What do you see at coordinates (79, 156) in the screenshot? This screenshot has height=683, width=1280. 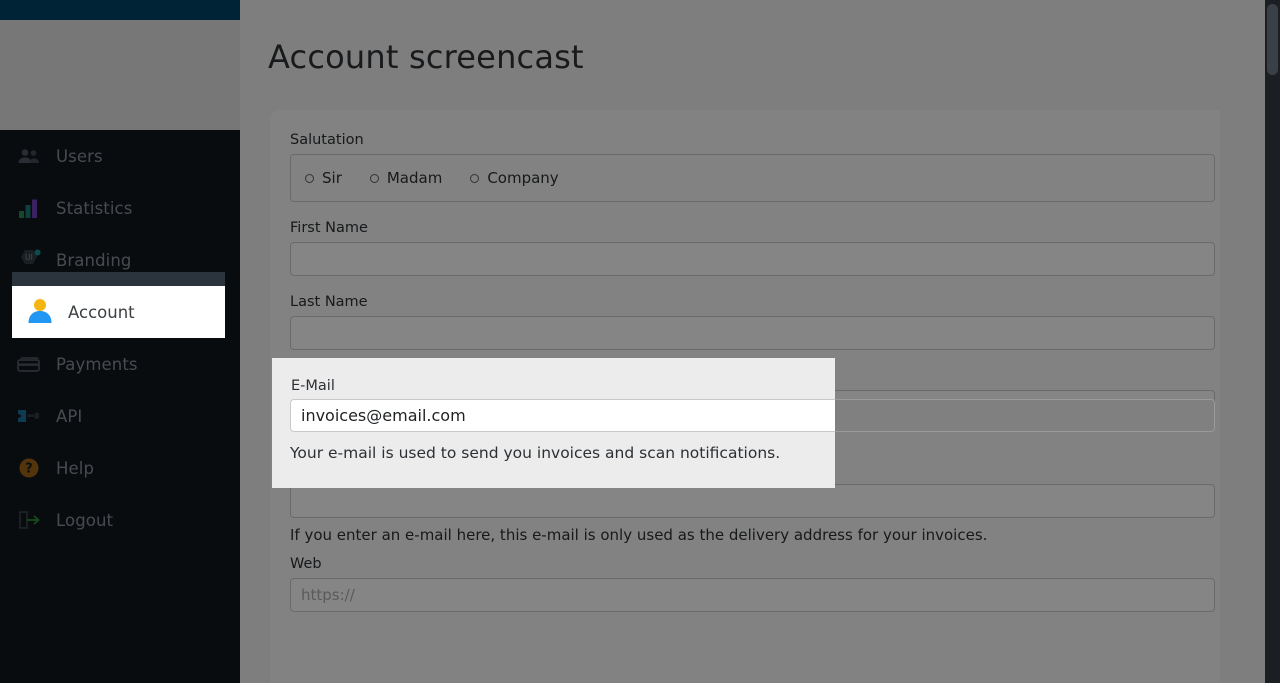 I see `sidebar-item-label: Users` at bounding box center [79, 156].